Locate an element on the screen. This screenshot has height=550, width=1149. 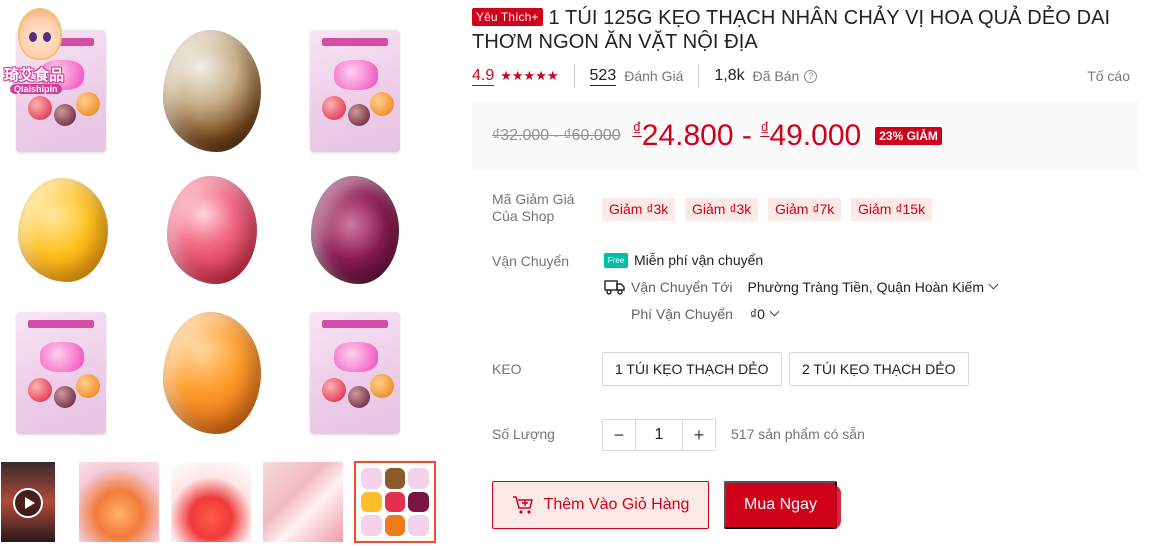
shop-logo-subtext: Qiaishipin is located at coordinates (36, 89).